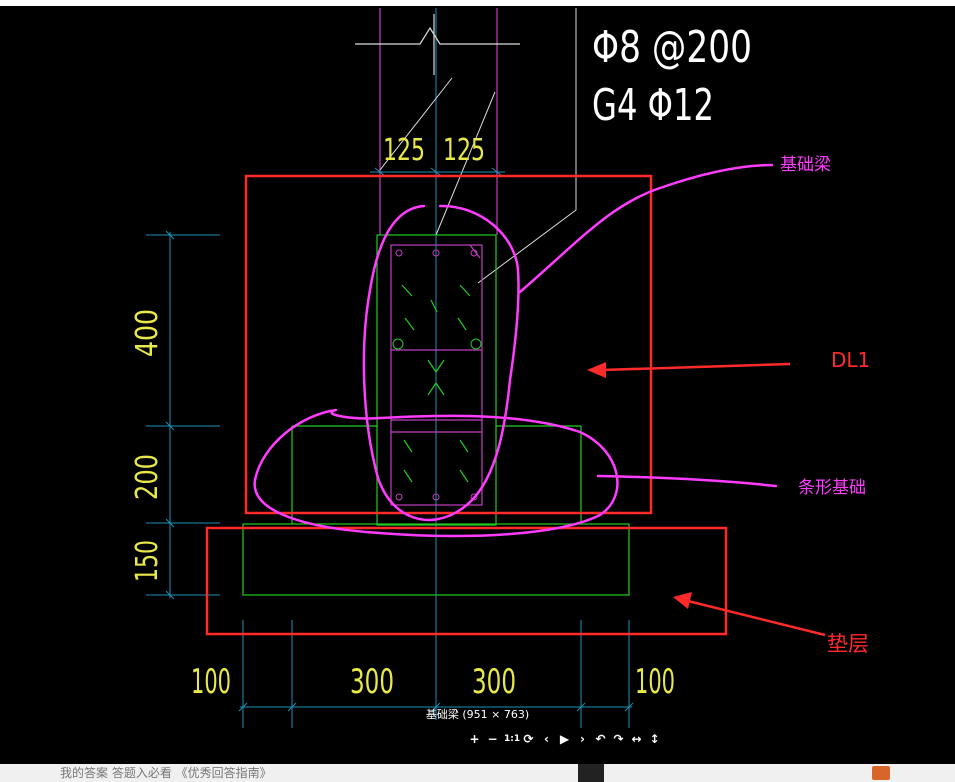 The height and width of the screenshot is (782, 955). What do you see at coordinates (477, 714) in the screenshot?
I see `image-viewer-caption: 基础梁 (951 × 763)` at bounding box center [477, 714].